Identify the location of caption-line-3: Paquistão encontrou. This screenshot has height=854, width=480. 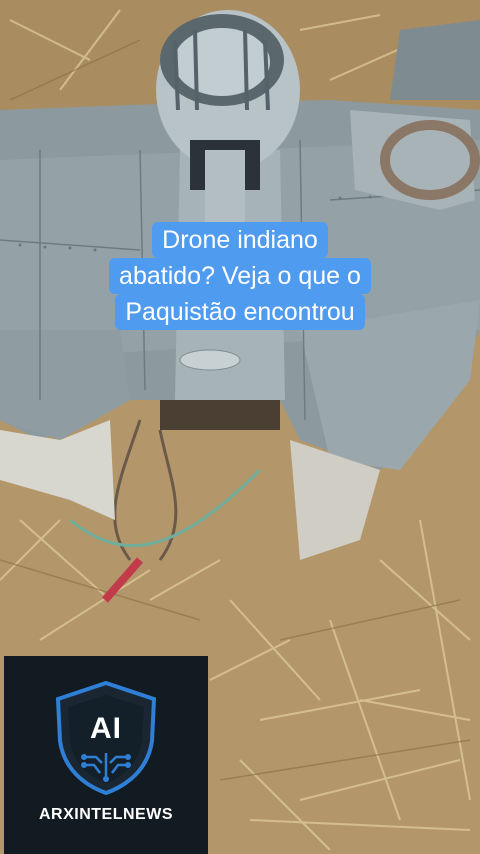
(240, 312).